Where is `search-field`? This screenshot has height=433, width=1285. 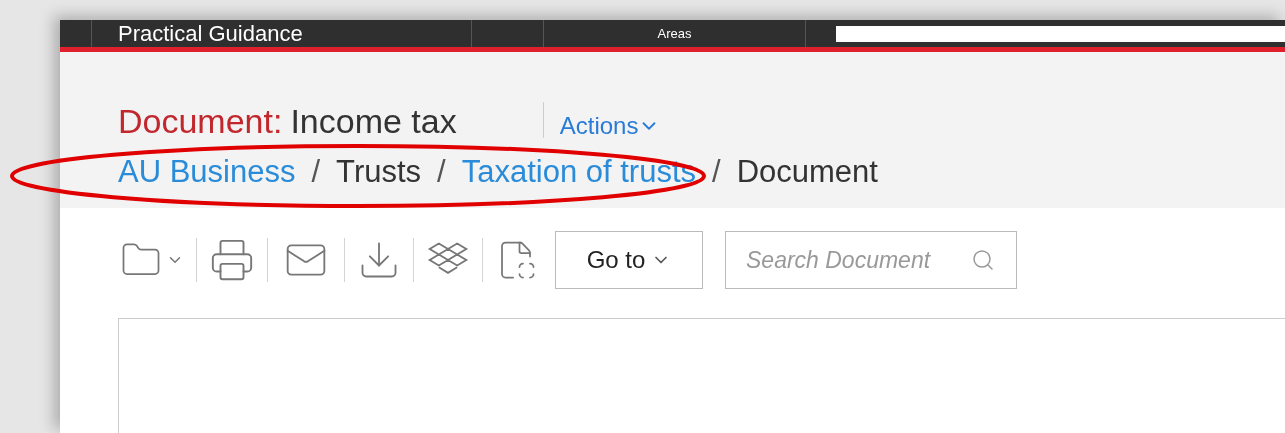
search-field is located at coordinates (1060, 34).